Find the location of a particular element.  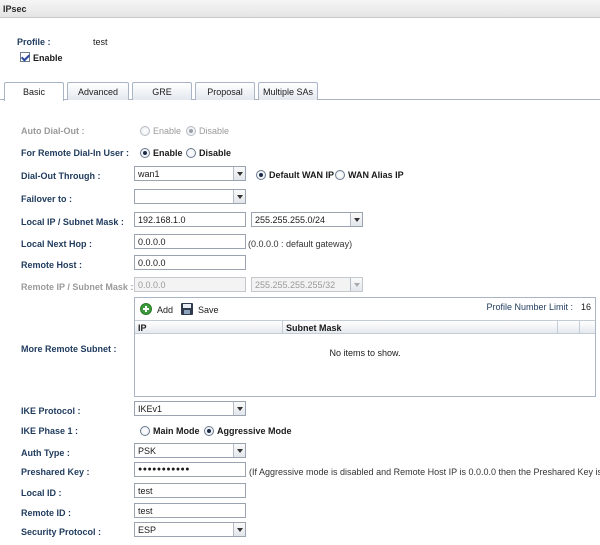

remote-id-label: Remote ID : is located at coordinates (46, 513).